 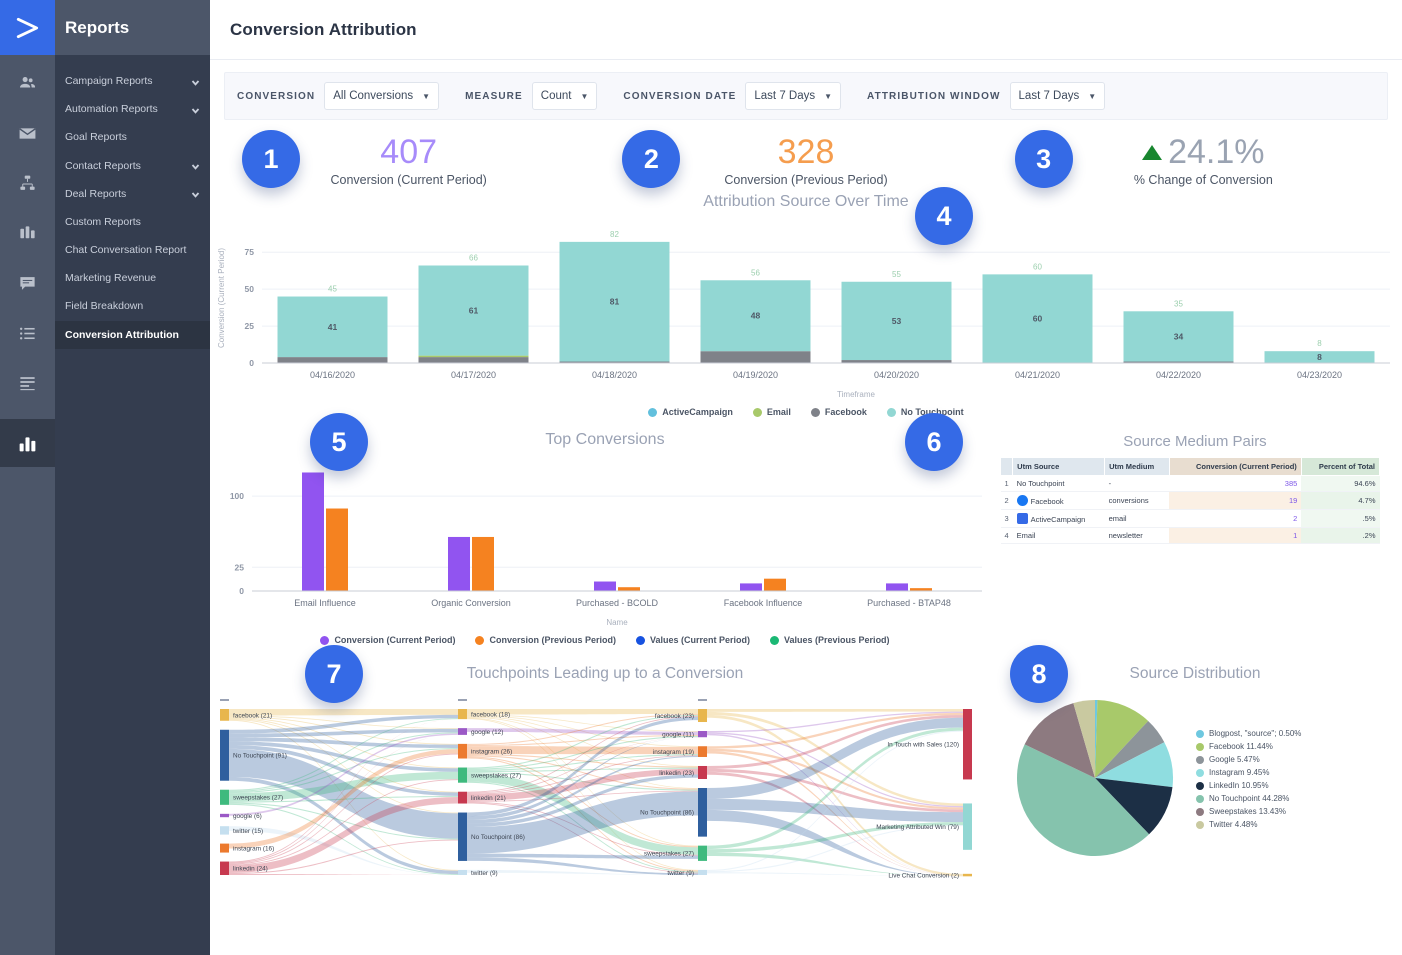 I want to click on legend-color-swatch, so click(x=1200, y=798).